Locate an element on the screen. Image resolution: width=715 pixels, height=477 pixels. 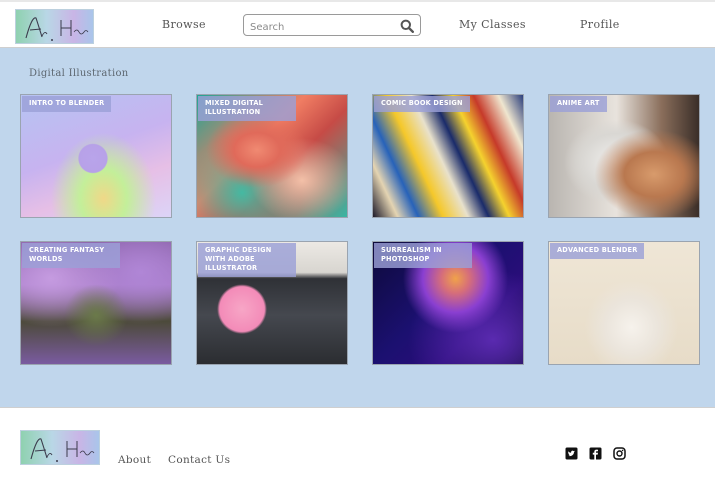
nav-profile: Profile is located at coordinates (600, 24).